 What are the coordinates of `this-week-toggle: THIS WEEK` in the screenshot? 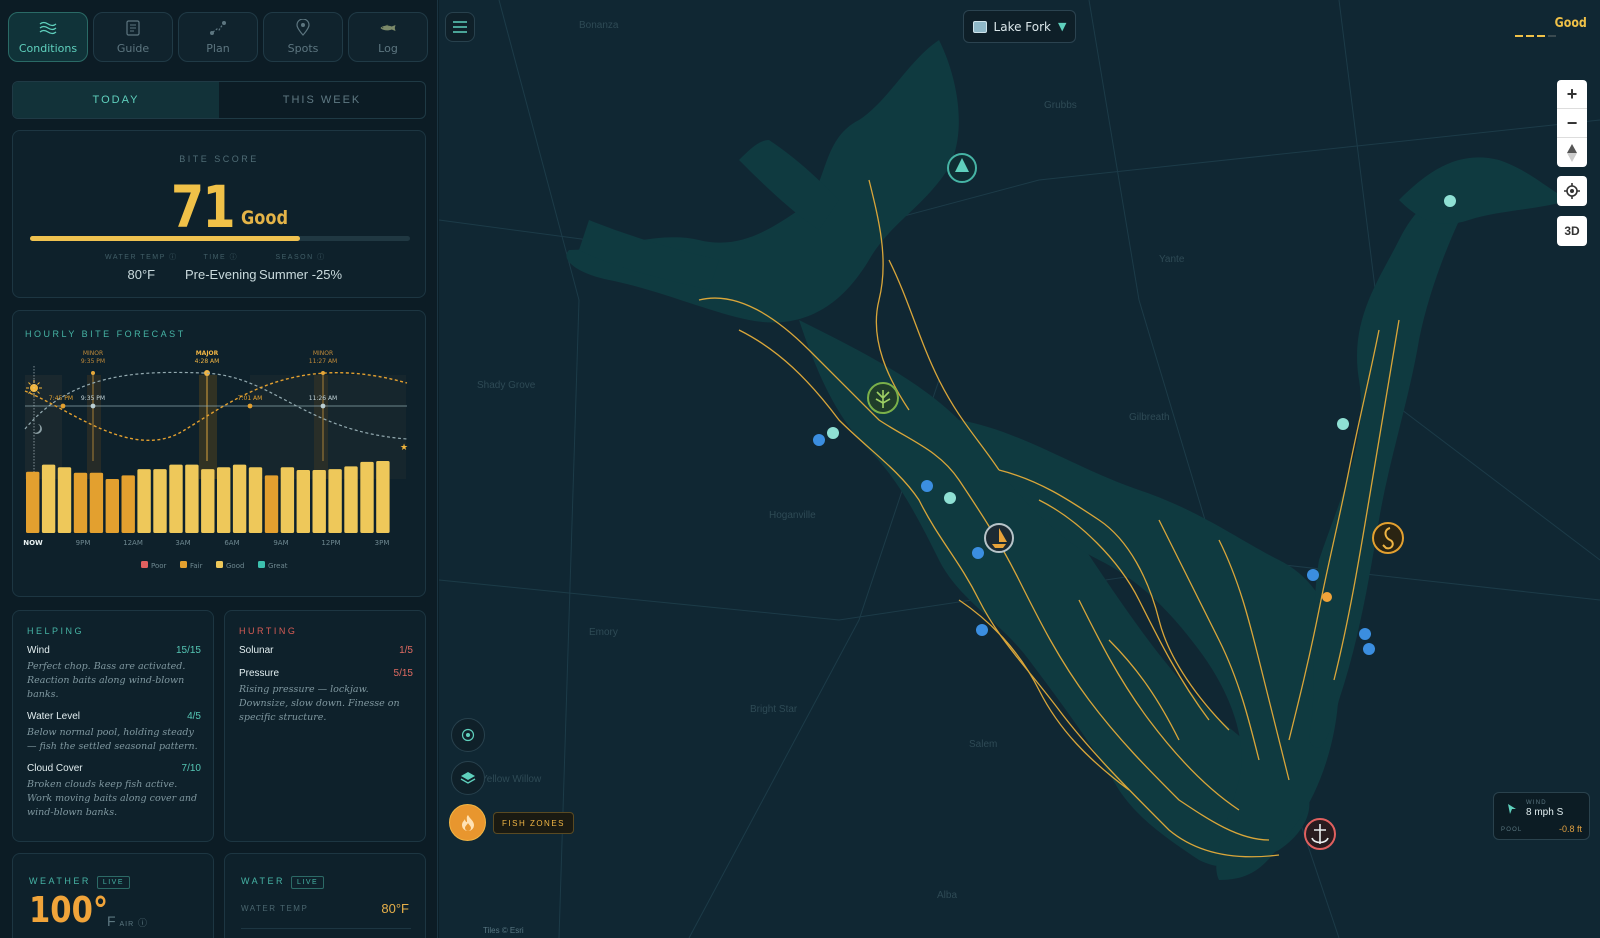 It's located at (322, 100).